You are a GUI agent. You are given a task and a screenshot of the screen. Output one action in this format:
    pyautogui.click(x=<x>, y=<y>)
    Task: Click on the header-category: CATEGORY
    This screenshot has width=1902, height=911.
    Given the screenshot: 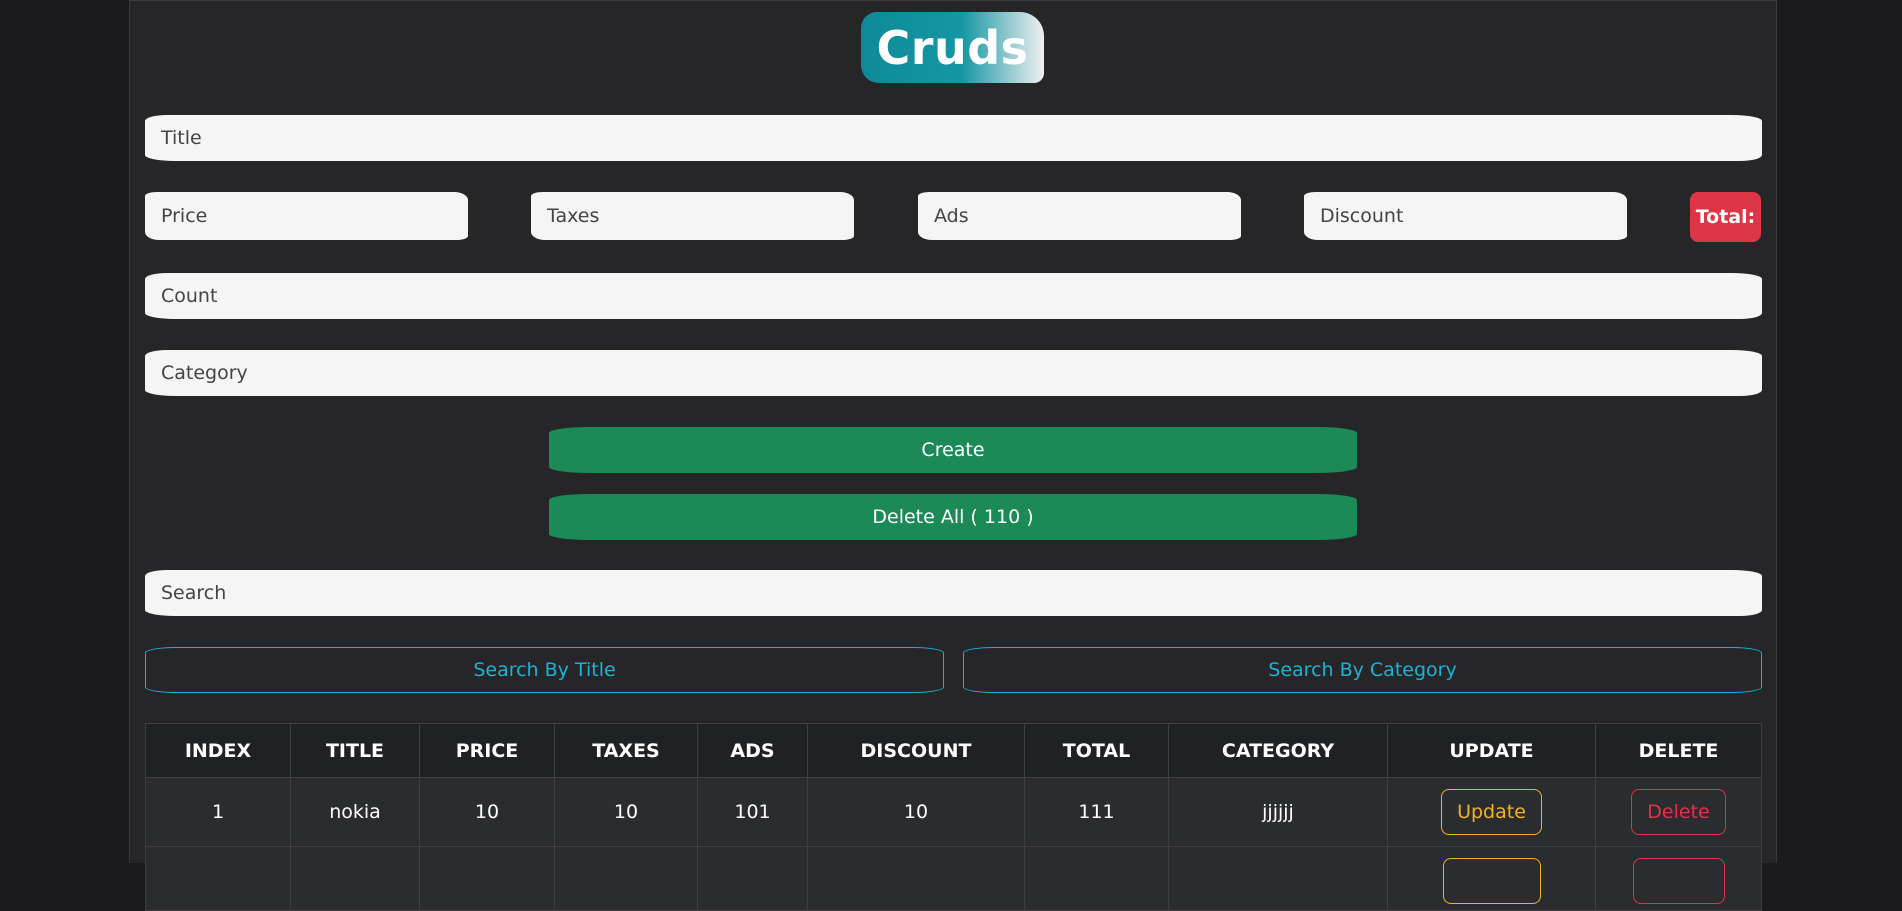 What is the action you would take?
    pyautogui.click(x=1278, y=750)
    